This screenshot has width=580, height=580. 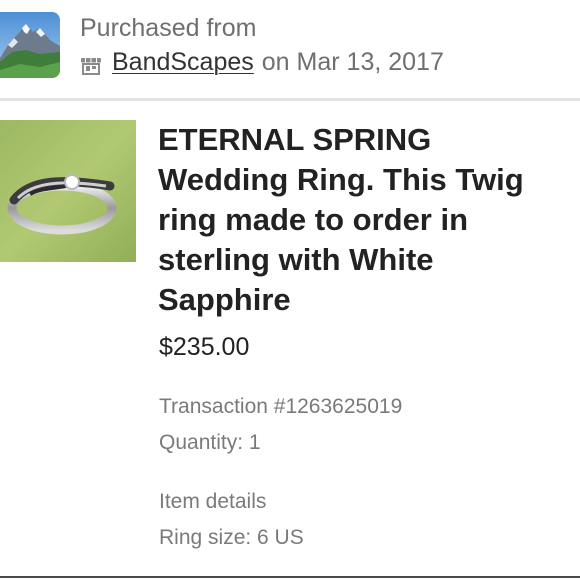 What do you see at coordinates (204, 347) in the screenshot?
I see `item-price: $235.00` at bounding box center [204, 347].